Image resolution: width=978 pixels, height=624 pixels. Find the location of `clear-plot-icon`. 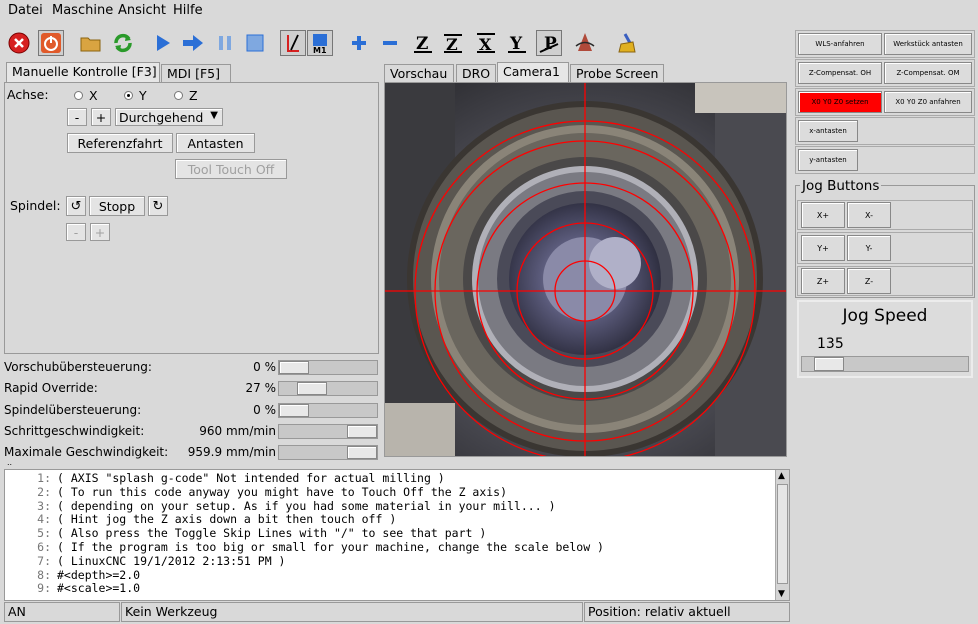

clear-plot-icon is located at coordinates (627, 43).